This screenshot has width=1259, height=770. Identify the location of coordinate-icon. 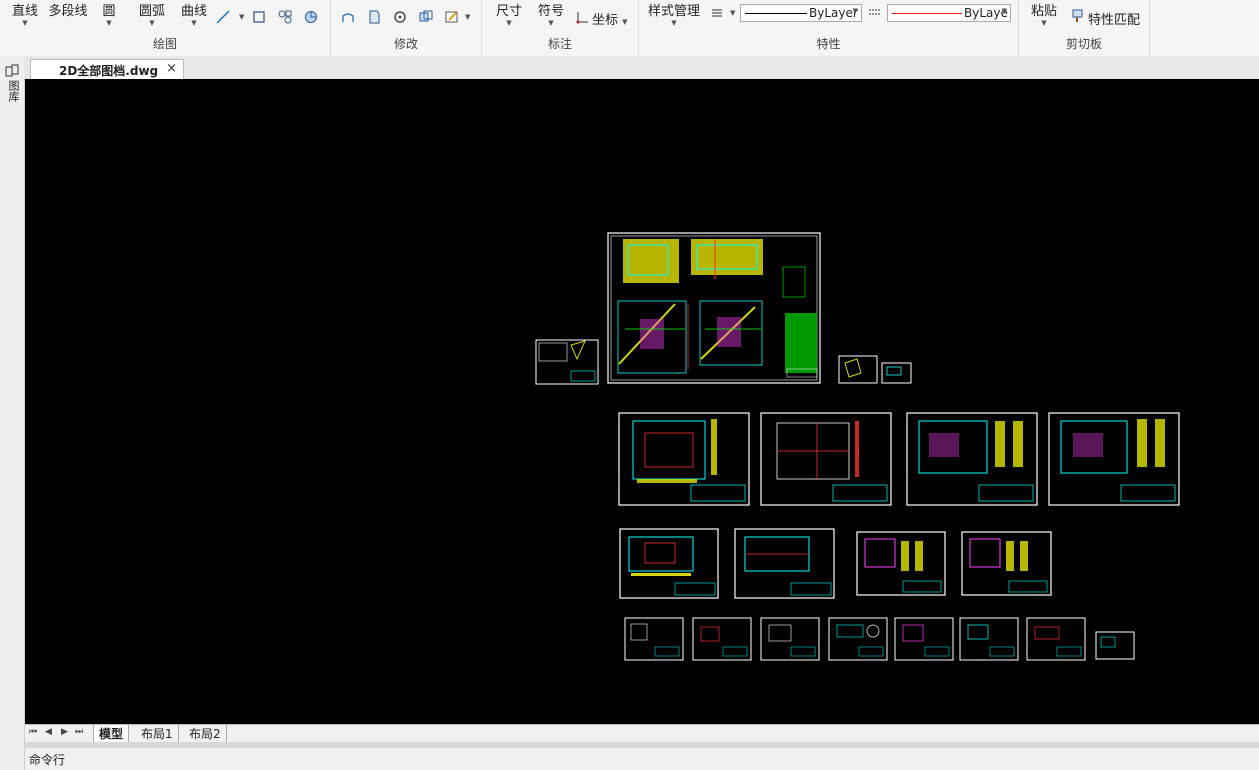
(582, 18).